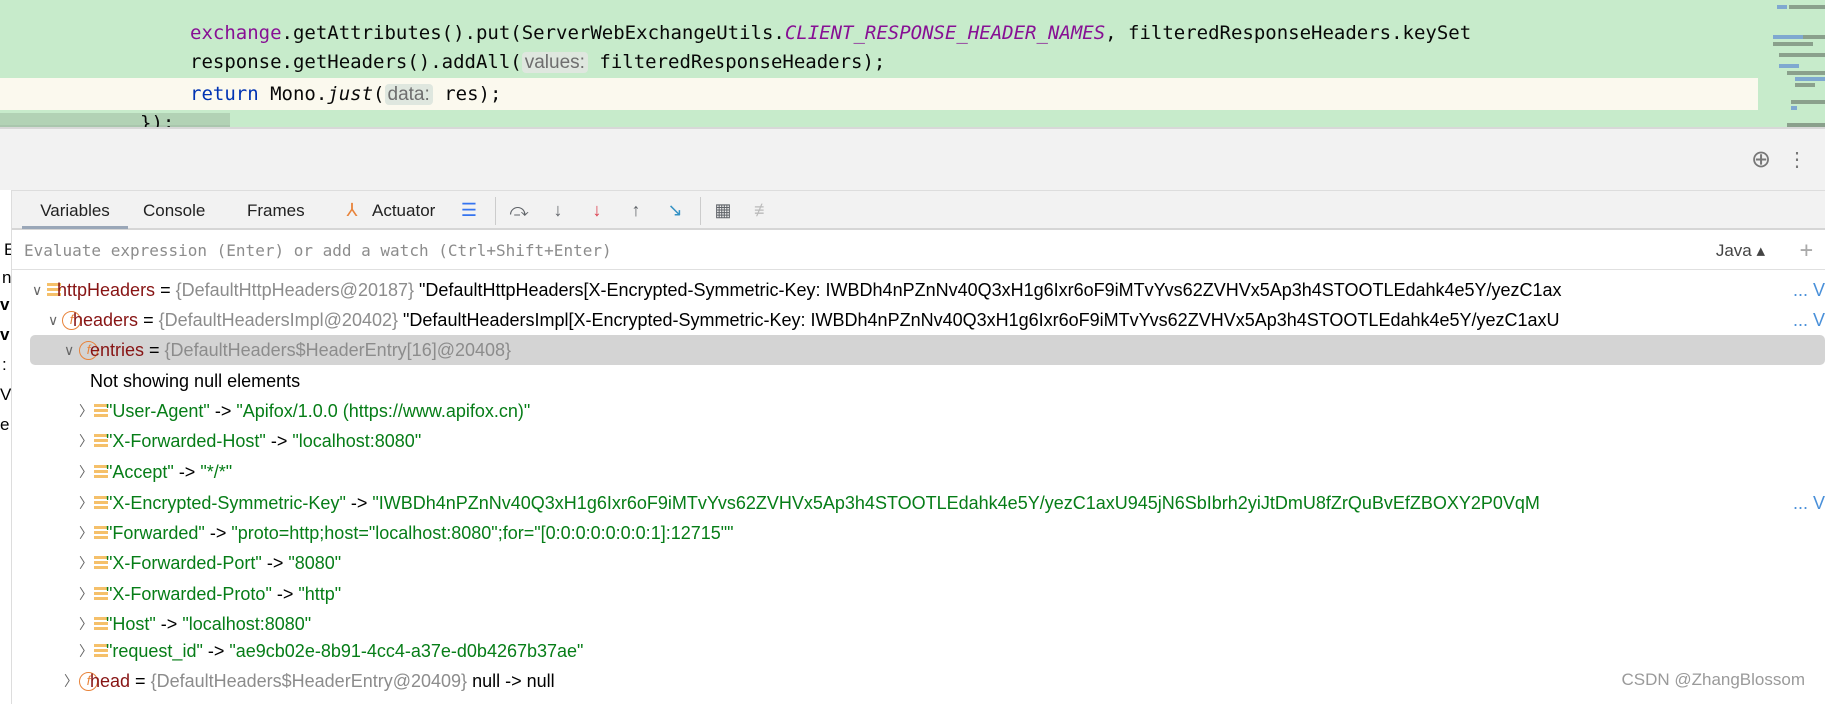  Describe the element at coordinates (226, 503) in the screenshot. I see `entry-key: "X-Encrypted-Symmetric-Key"` at that location.